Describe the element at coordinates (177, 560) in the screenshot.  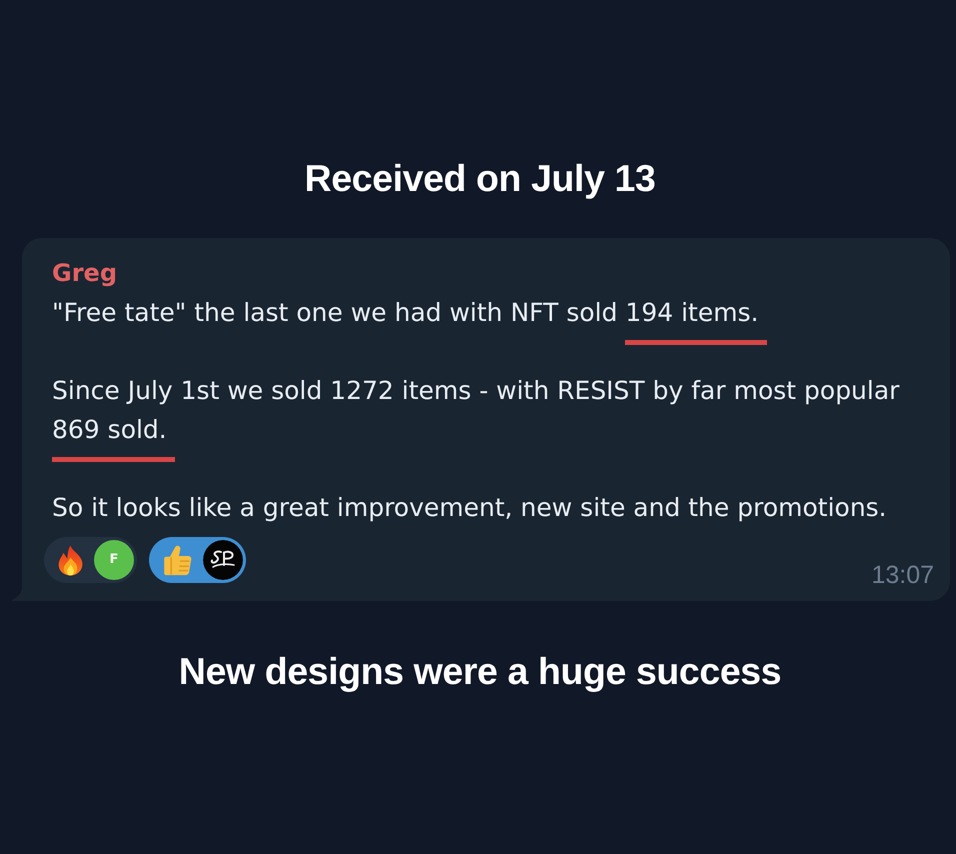
I see `thumbs-up-icon` at that location.